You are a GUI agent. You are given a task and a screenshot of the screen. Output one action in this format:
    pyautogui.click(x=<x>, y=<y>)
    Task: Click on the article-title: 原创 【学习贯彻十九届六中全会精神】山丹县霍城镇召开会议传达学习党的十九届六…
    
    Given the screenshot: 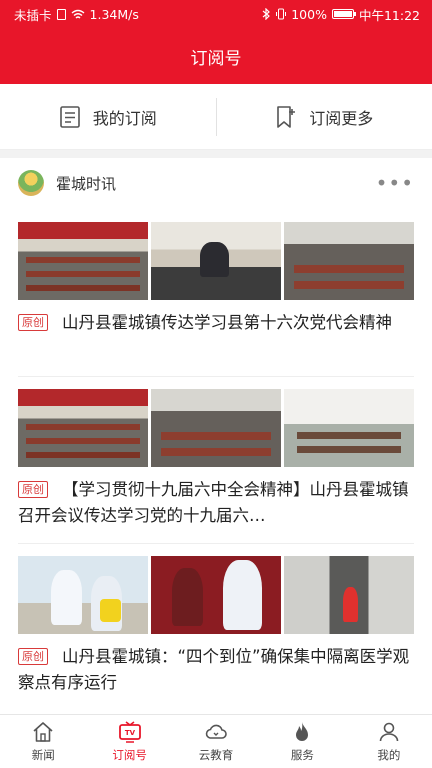 What is the action you would take?
    pyautogui.click(x=216, y=503)
    